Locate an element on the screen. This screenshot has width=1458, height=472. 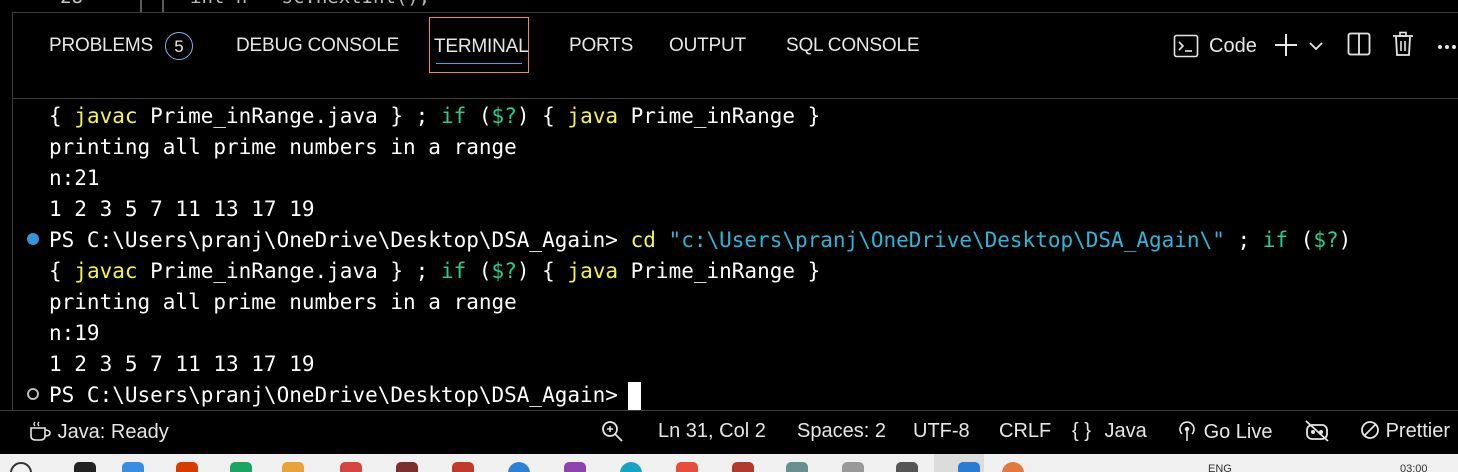
prettier-label: Prettier is located at coordinates (1418, 431).